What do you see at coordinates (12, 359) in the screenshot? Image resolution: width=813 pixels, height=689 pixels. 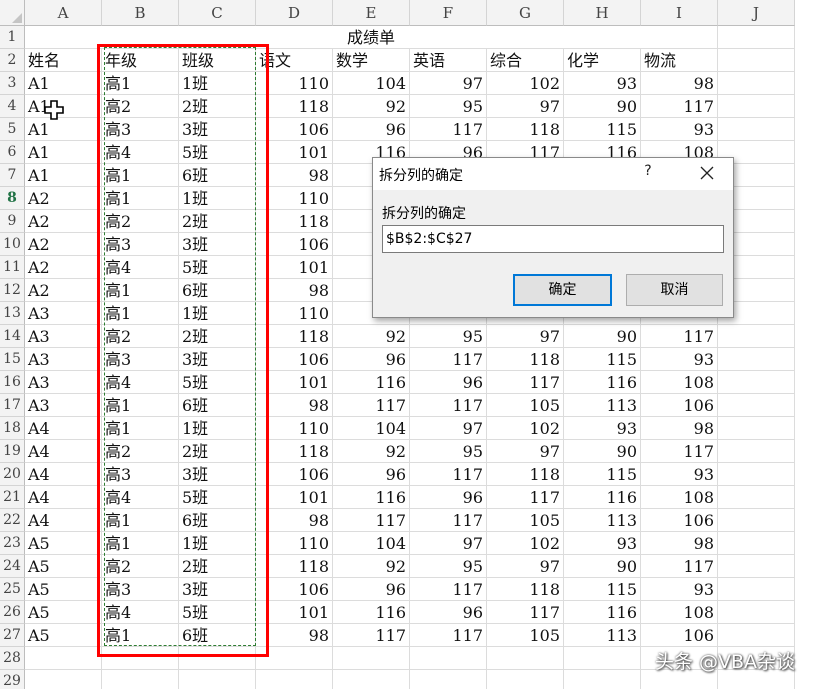 I see `row-header: 15` at bounding box center [12, 359].